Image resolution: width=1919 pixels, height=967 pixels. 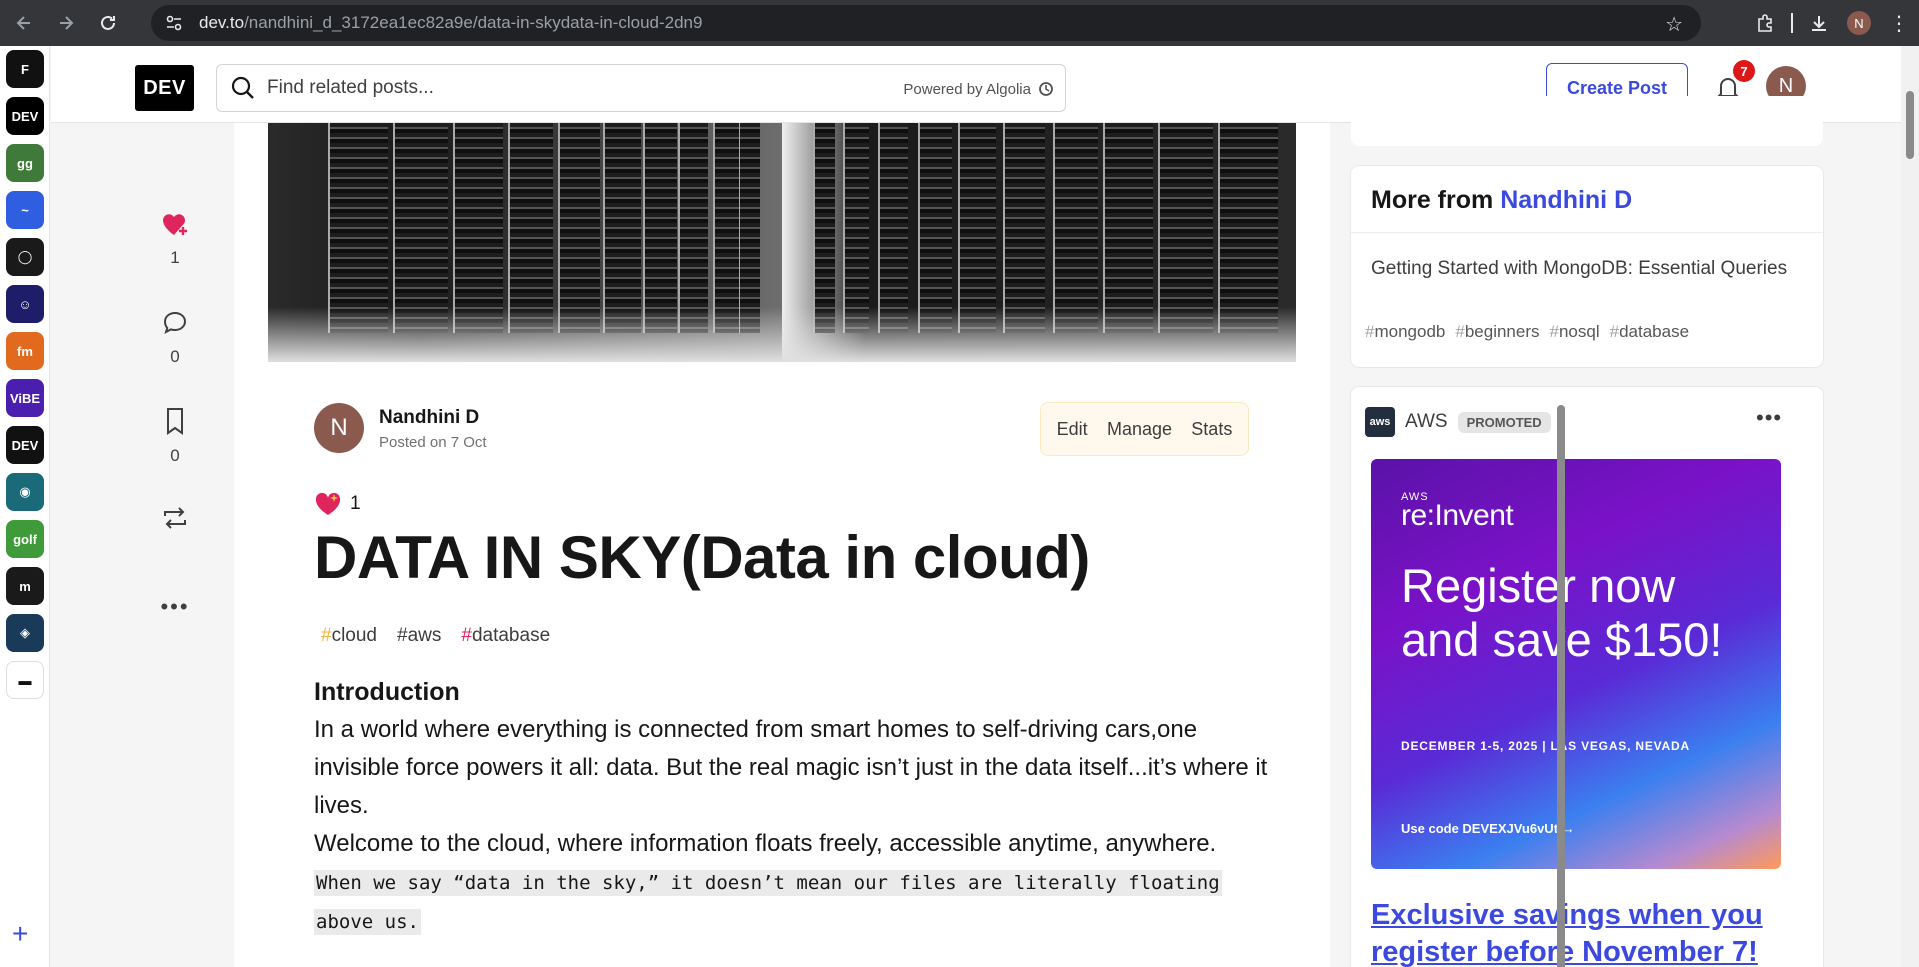 I want to click on sparkle-heart-icon, so click(x=328, y=503).